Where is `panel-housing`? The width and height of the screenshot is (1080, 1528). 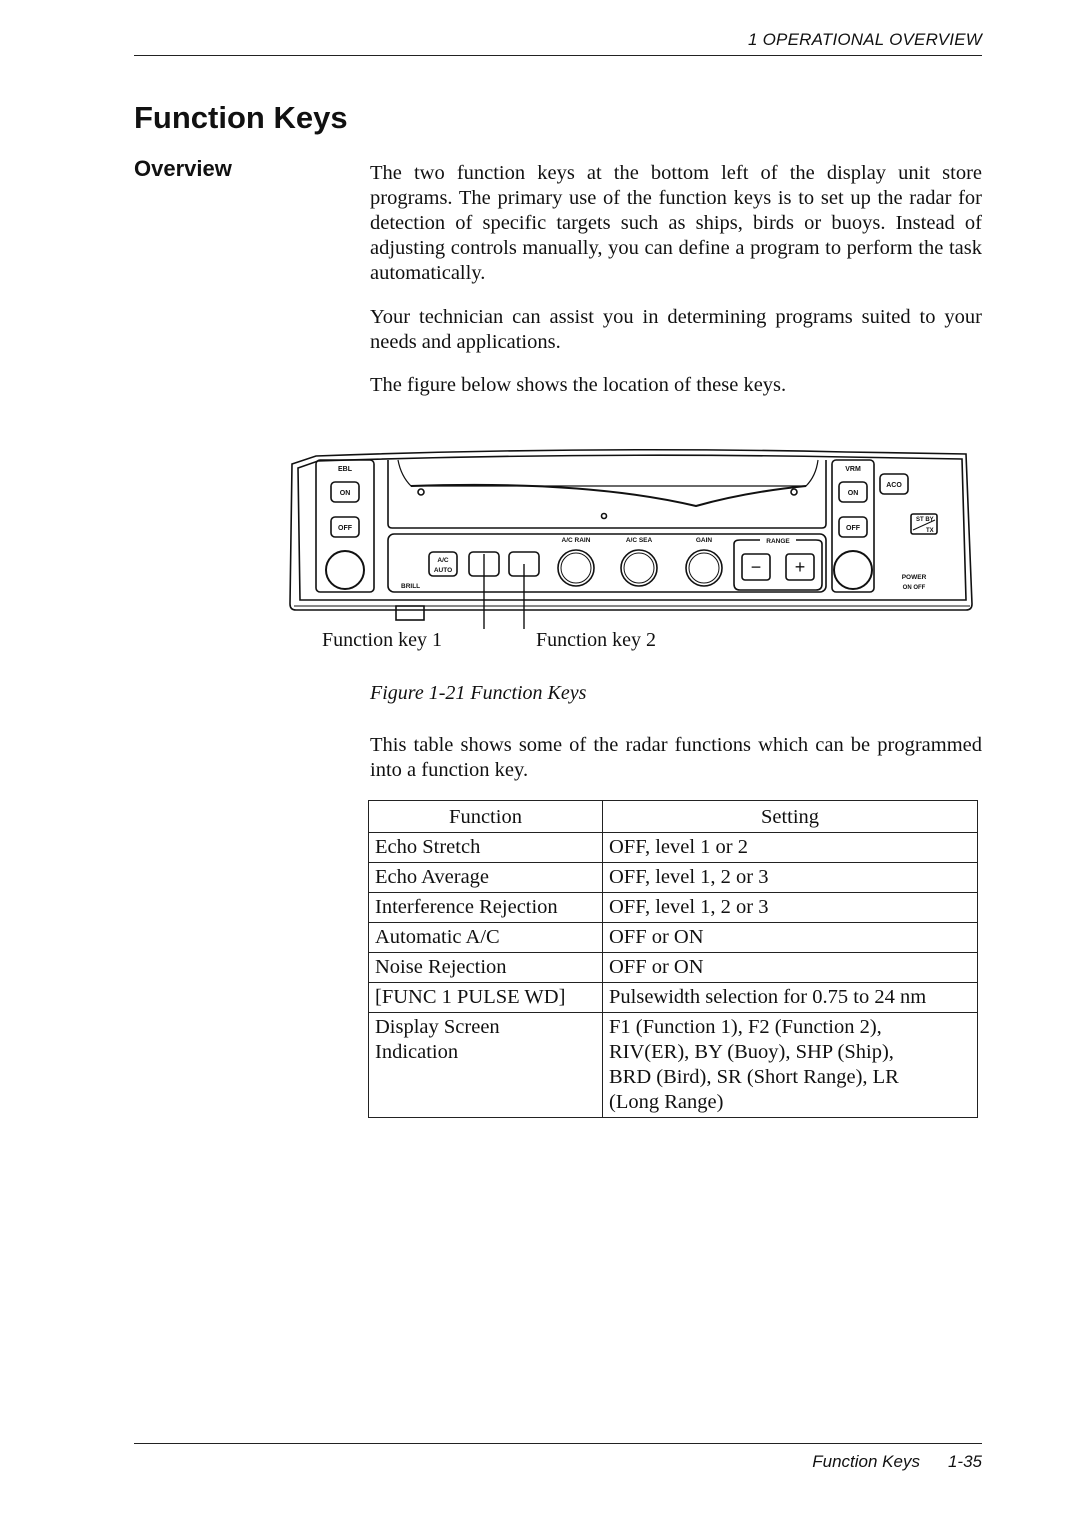
panel-housing is located at coordinates (631, 529).